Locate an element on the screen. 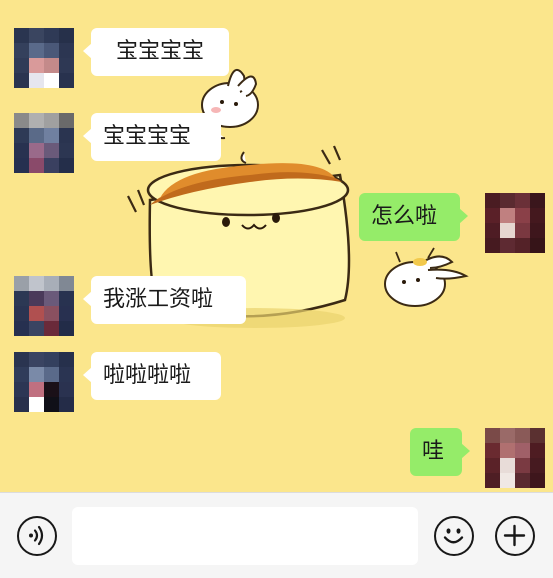  emoji-button is located at coordinates (454, 536).